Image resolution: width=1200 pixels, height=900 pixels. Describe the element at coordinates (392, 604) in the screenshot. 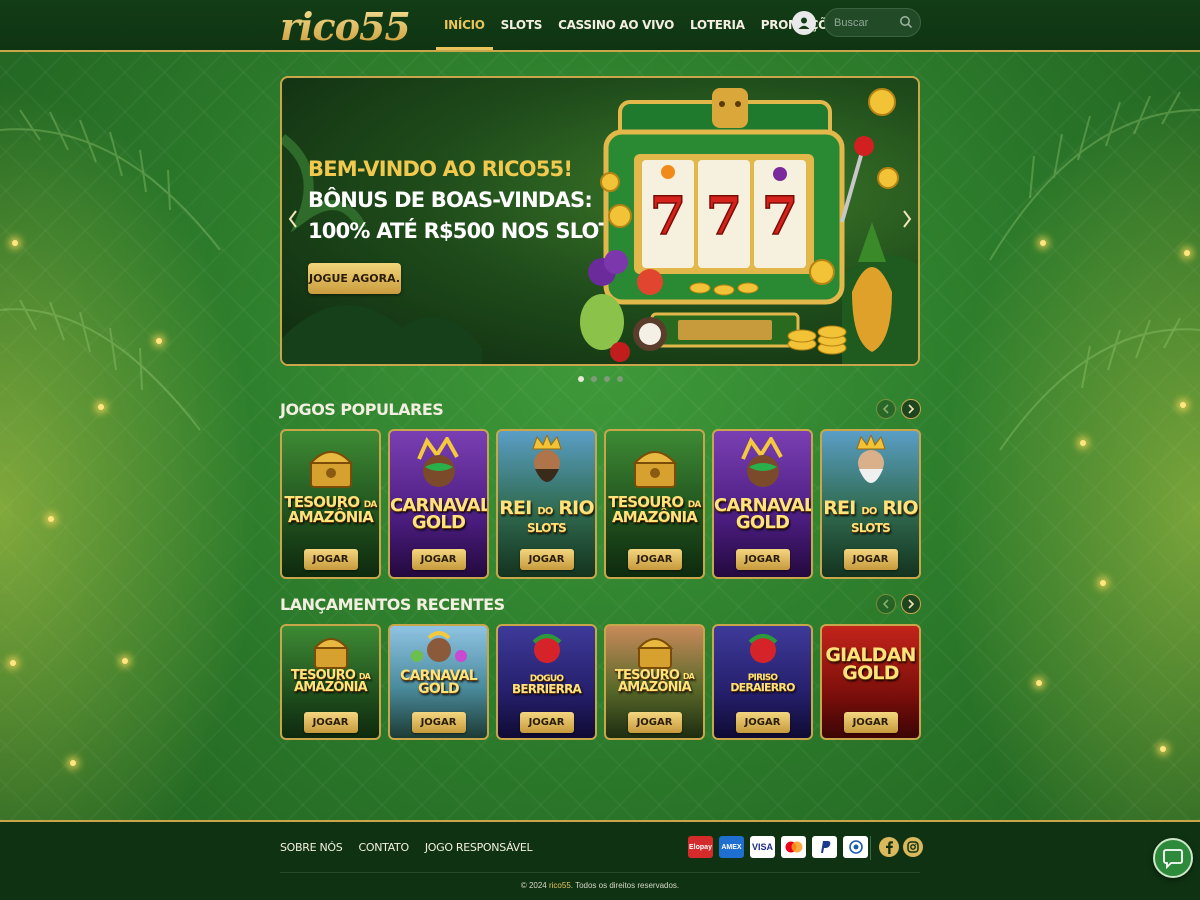

I see `recent-releases-title: LANÇAMENTOS RECENTES` at that location.